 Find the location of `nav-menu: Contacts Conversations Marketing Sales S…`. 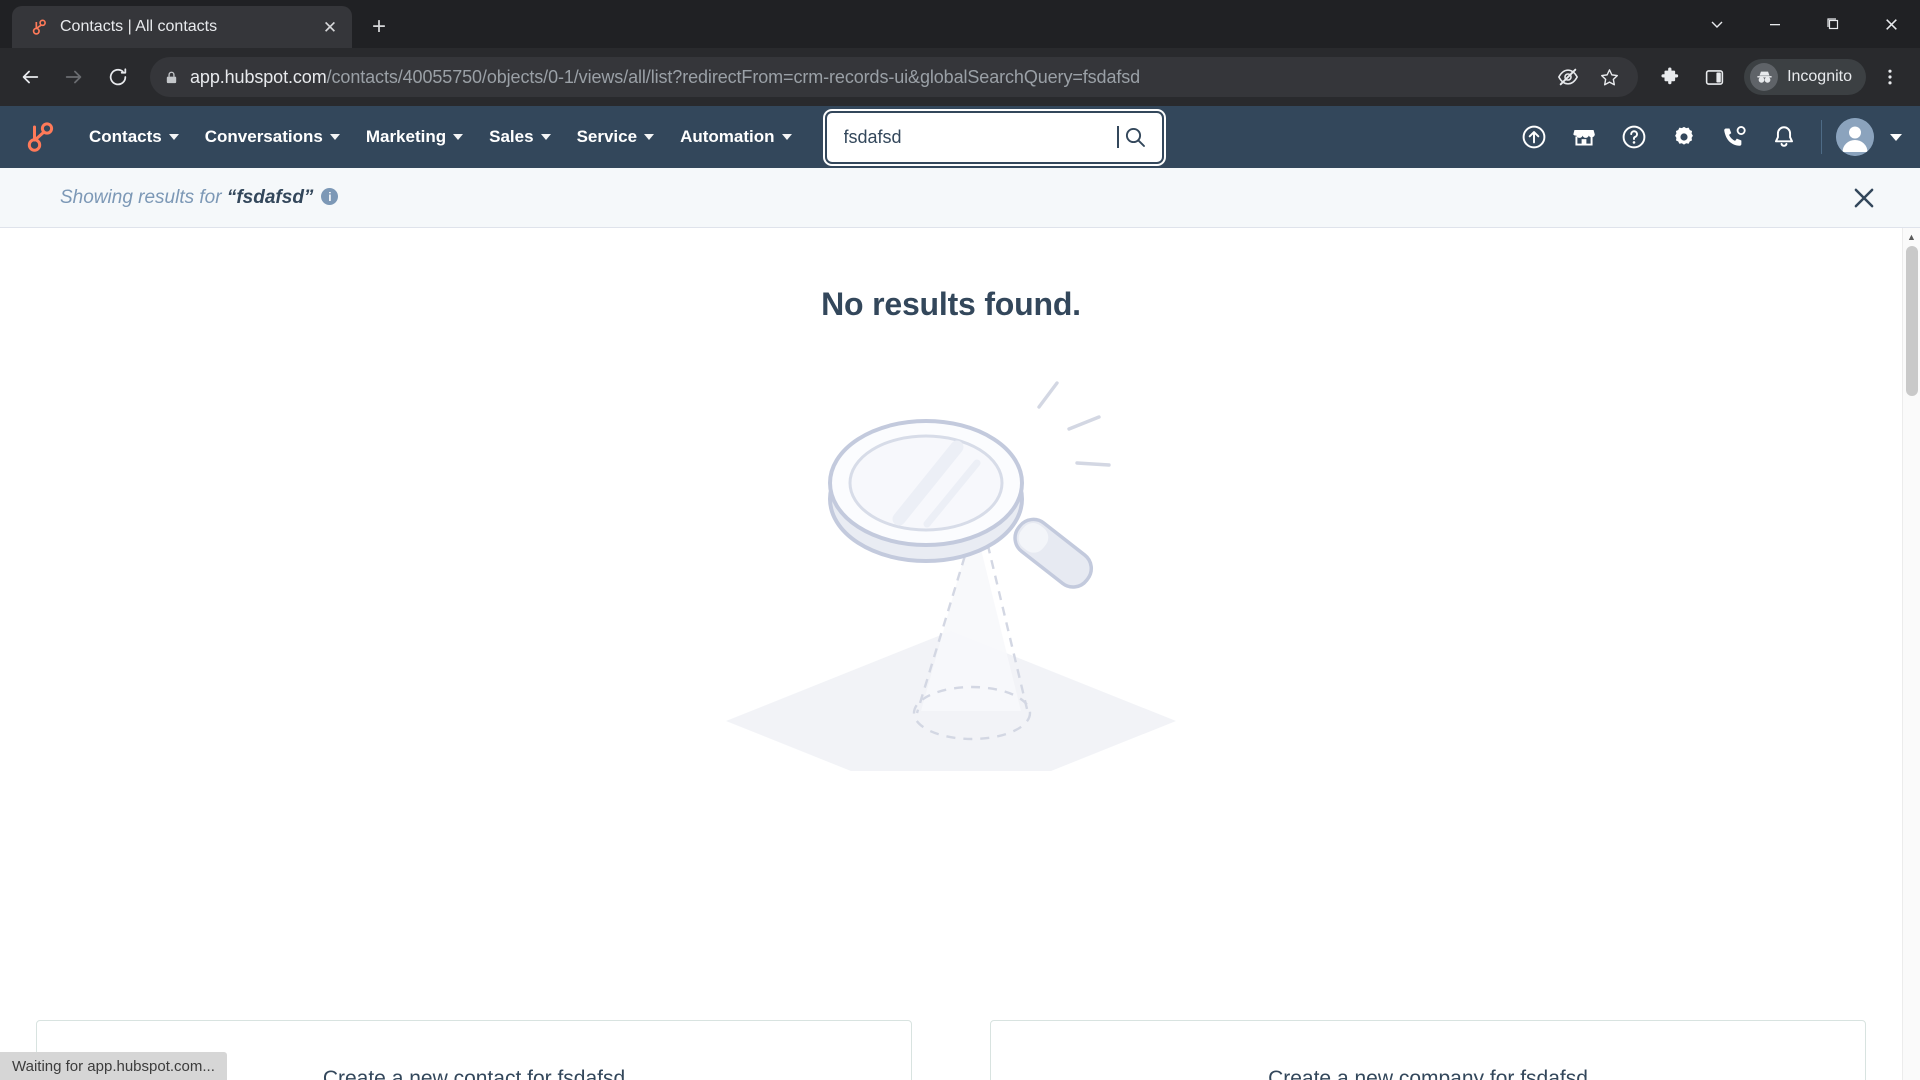

nav-menu: Contacts Conversations Marketing Sales S… is located at coordinates (440, 137).